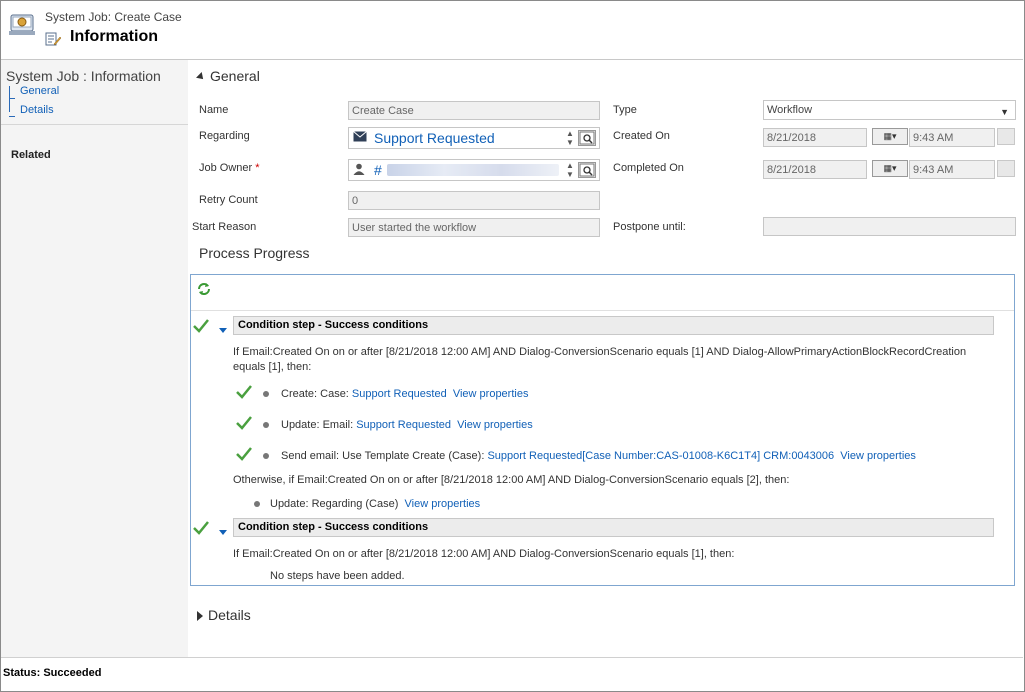 Image resolution: width=1025 pixels, height=692 pixels. Describe the element at coordinates (257, 168) in the screenshot. I see `required-marker: *` at that location.